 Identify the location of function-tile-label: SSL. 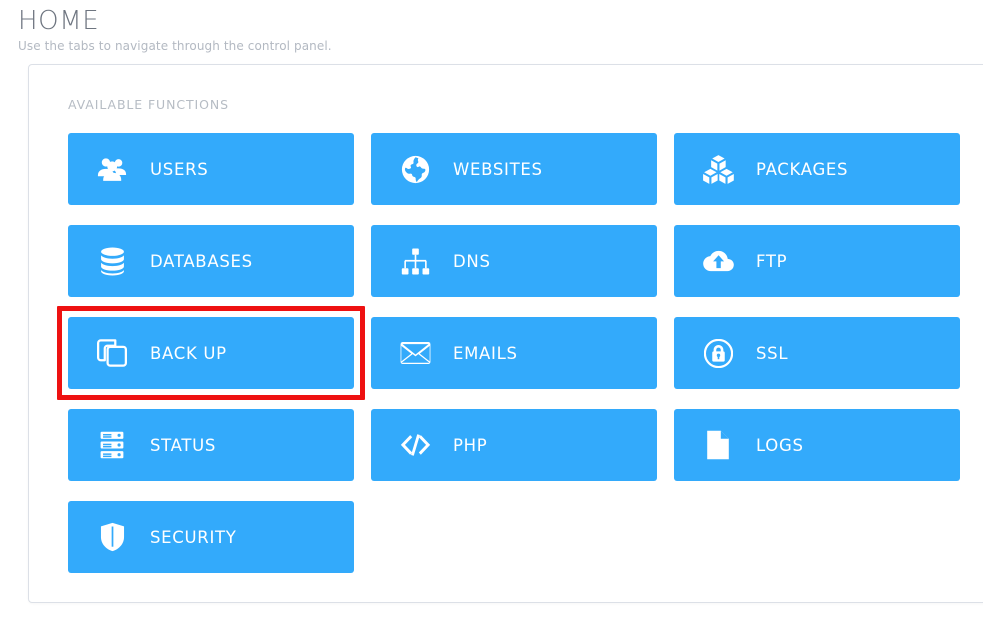
(772, 353).